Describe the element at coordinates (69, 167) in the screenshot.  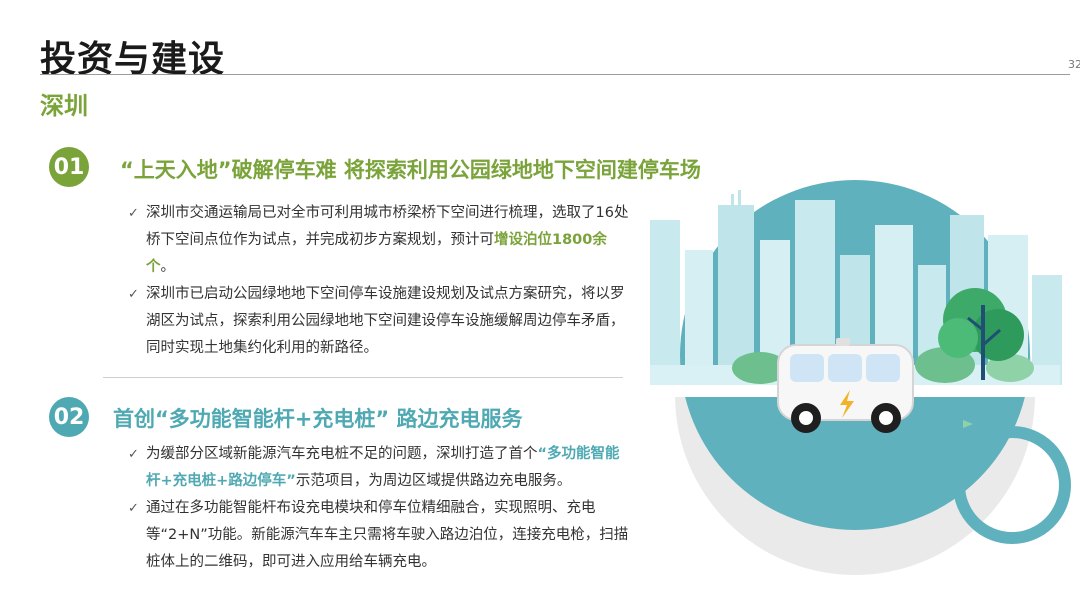
I see `section1-number-badge: 01` at that location.